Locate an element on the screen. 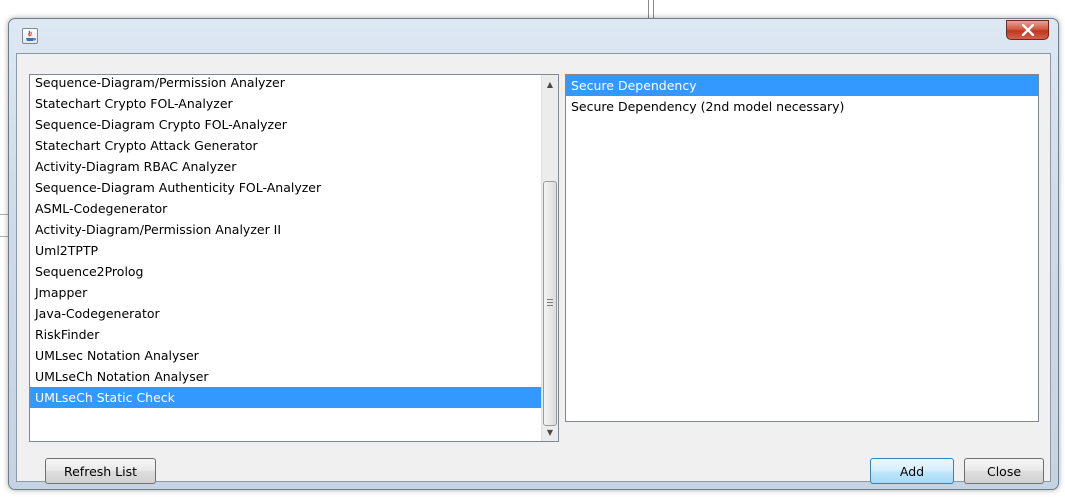 The height and width of the screenshot is (497, 1065). analyzer-list-item: Sequence-Diagram/Permission Analyzer is located at coordinates (286, 84).